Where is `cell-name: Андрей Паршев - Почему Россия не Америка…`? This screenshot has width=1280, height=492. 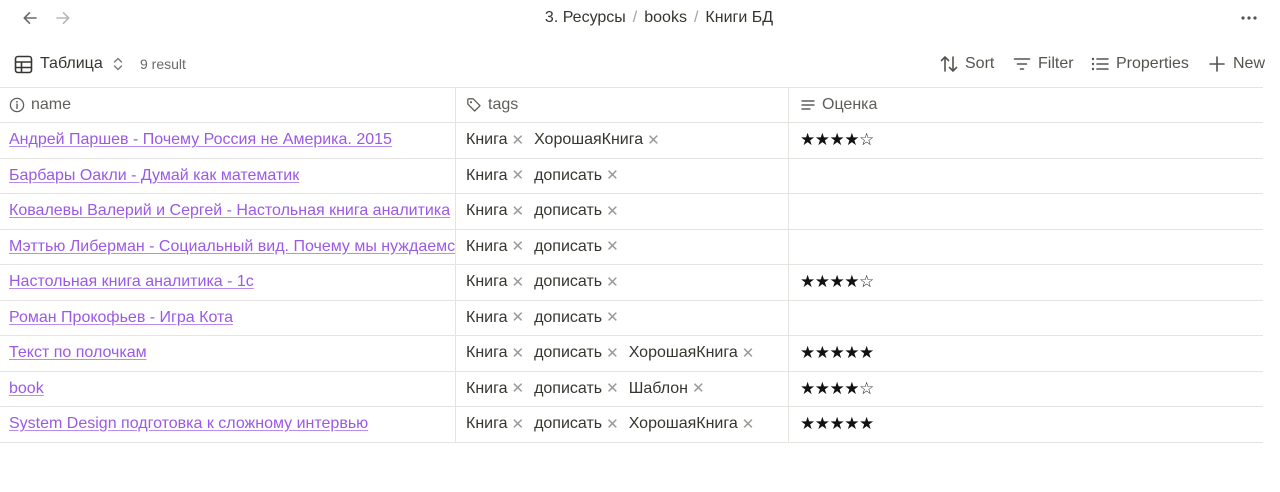 cell-name: Андрей Паршев - Почему Россия не Америка… is located at coordinates (227, 140).